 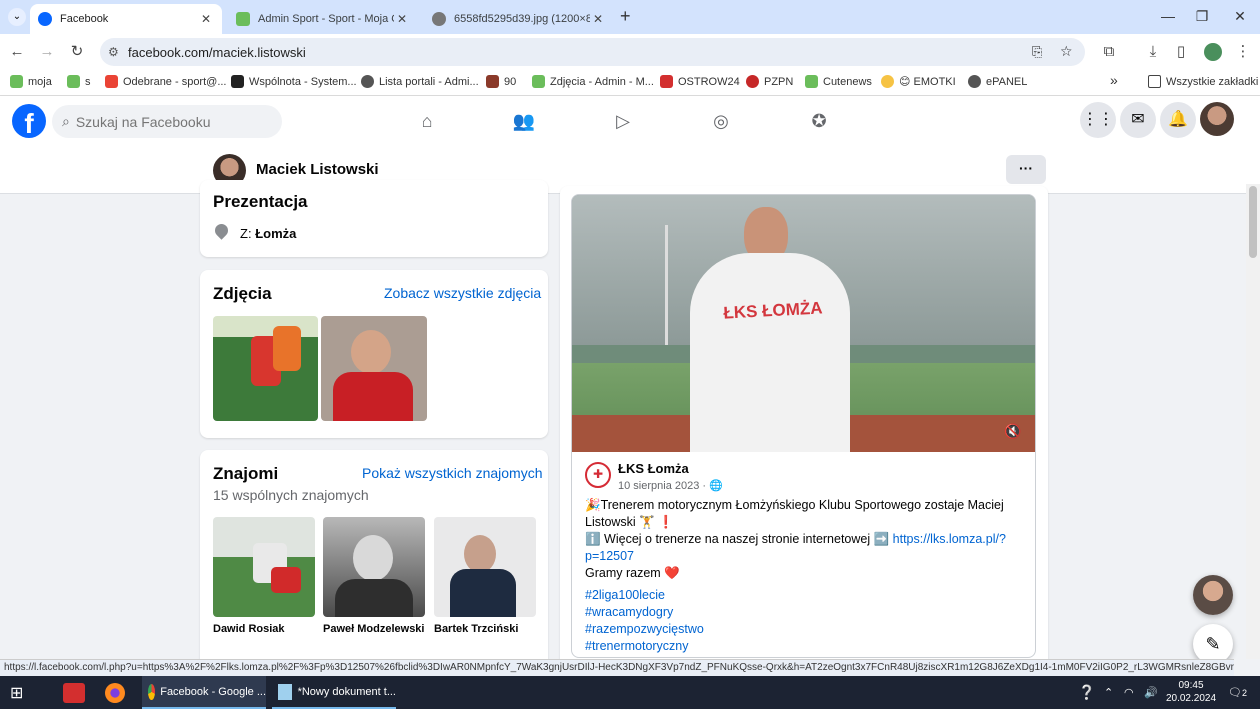 I want to click on watch-icon: ▷, so click(x=623, y=121).